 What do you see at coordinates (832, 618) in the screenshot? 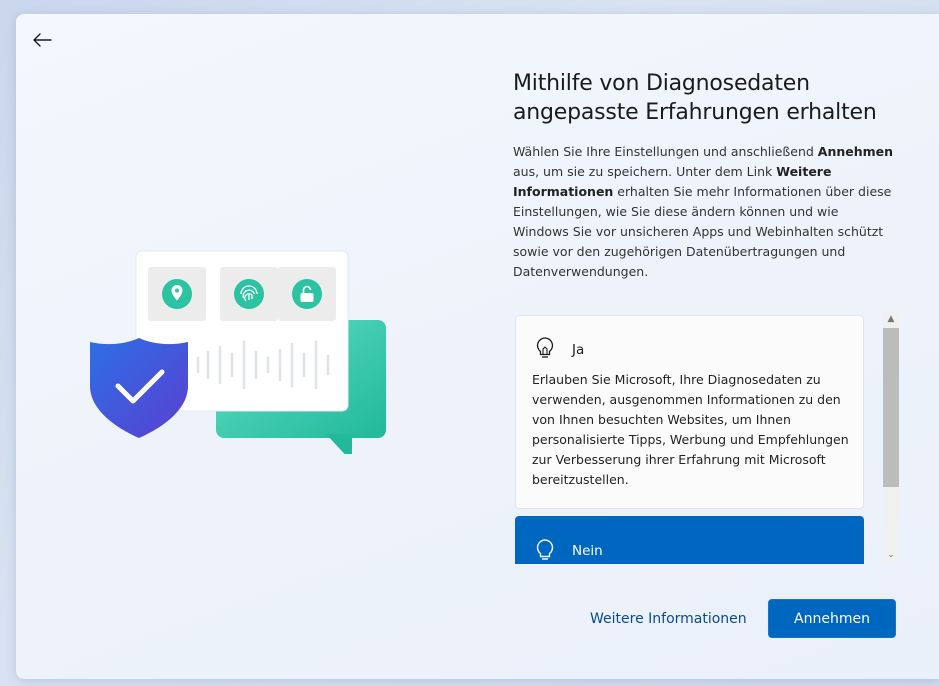
I see `accept-button: Annehmen` at bounding box center [832, 618].